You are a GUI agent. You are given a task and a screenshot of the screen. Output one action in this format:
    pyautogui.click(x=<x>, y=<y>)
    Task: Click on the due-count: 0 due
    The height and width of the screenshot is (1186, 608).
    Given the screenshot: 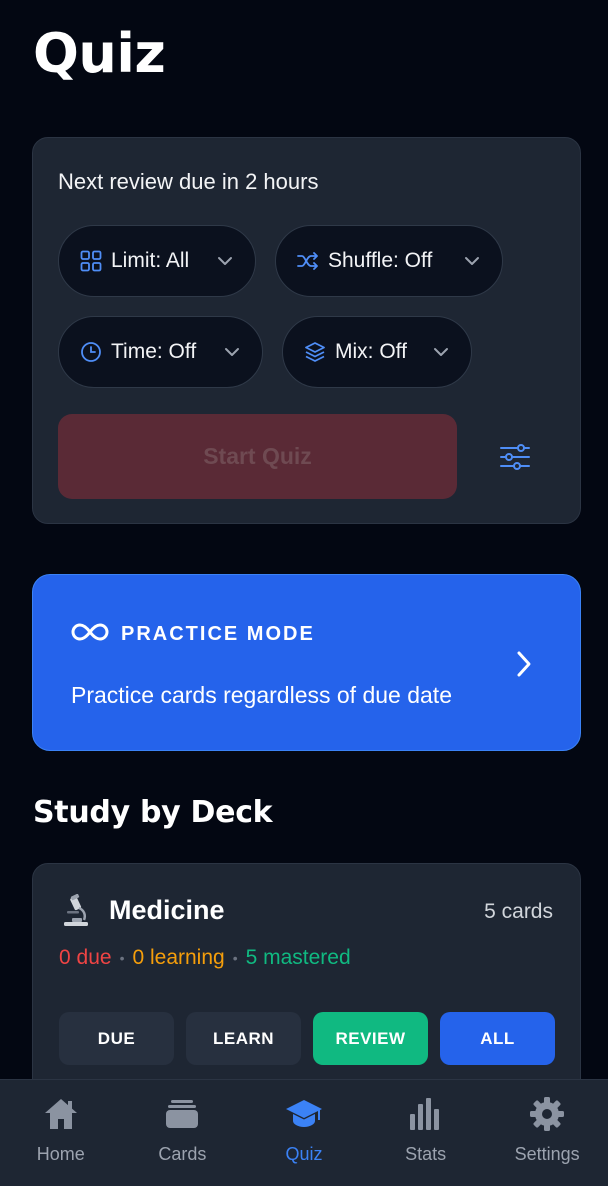 What is the action you would take?
    pyautogui.click(x=85, y=957)
    